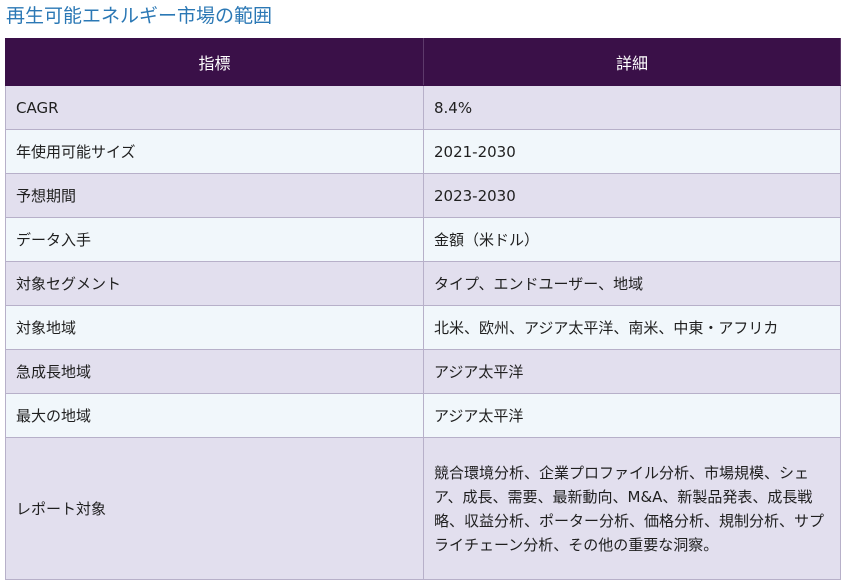 Image resolution: width=841 pixels, height=582 pixels. I want to click on table-row: 年使用可能サイズ 2021-2030, so click(423, 151).